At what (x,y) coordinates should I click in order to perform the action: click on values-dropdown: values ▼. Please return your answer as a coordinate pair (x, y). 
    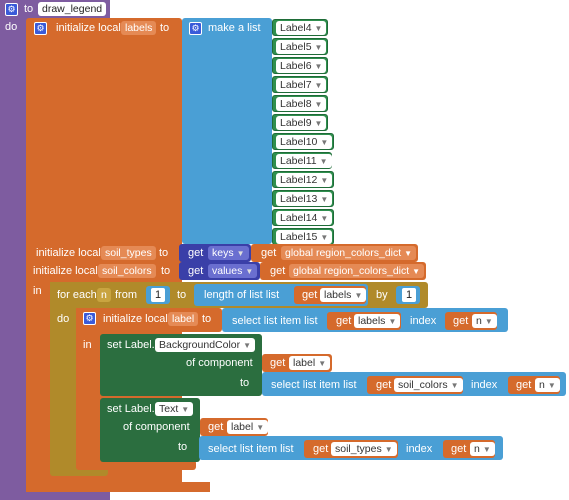
    Looking at the image, I should click on (233, 271).